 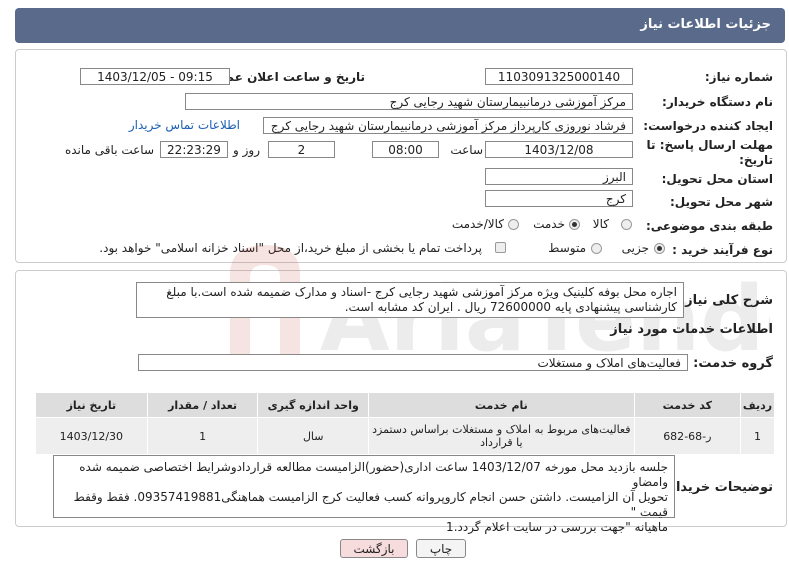 I want to click on city-label: شهر محل تحویل:, so click(x=721, y=202).